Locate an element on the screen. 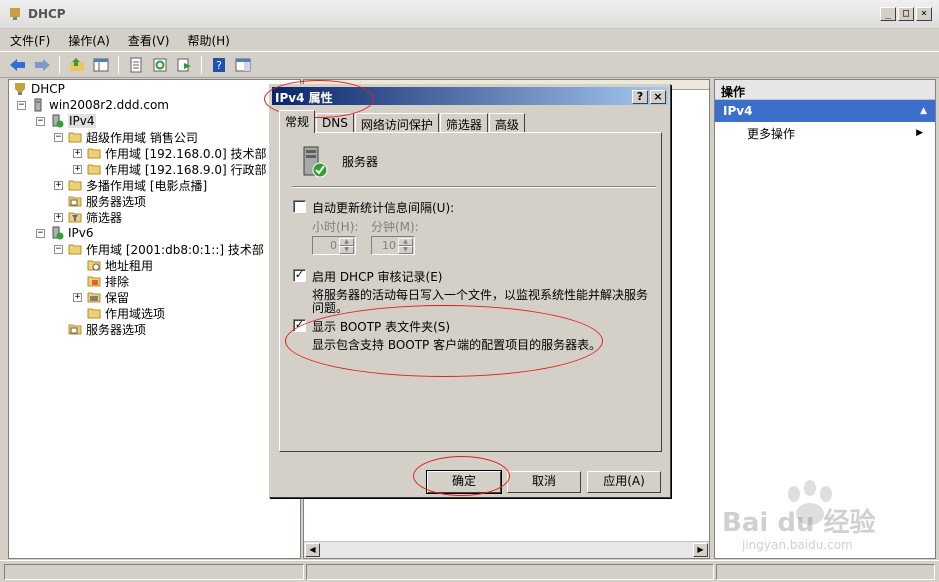 The height and width of the screenshot is (582, 939). dialog-close-button: × is located at coordinates (658, 97).